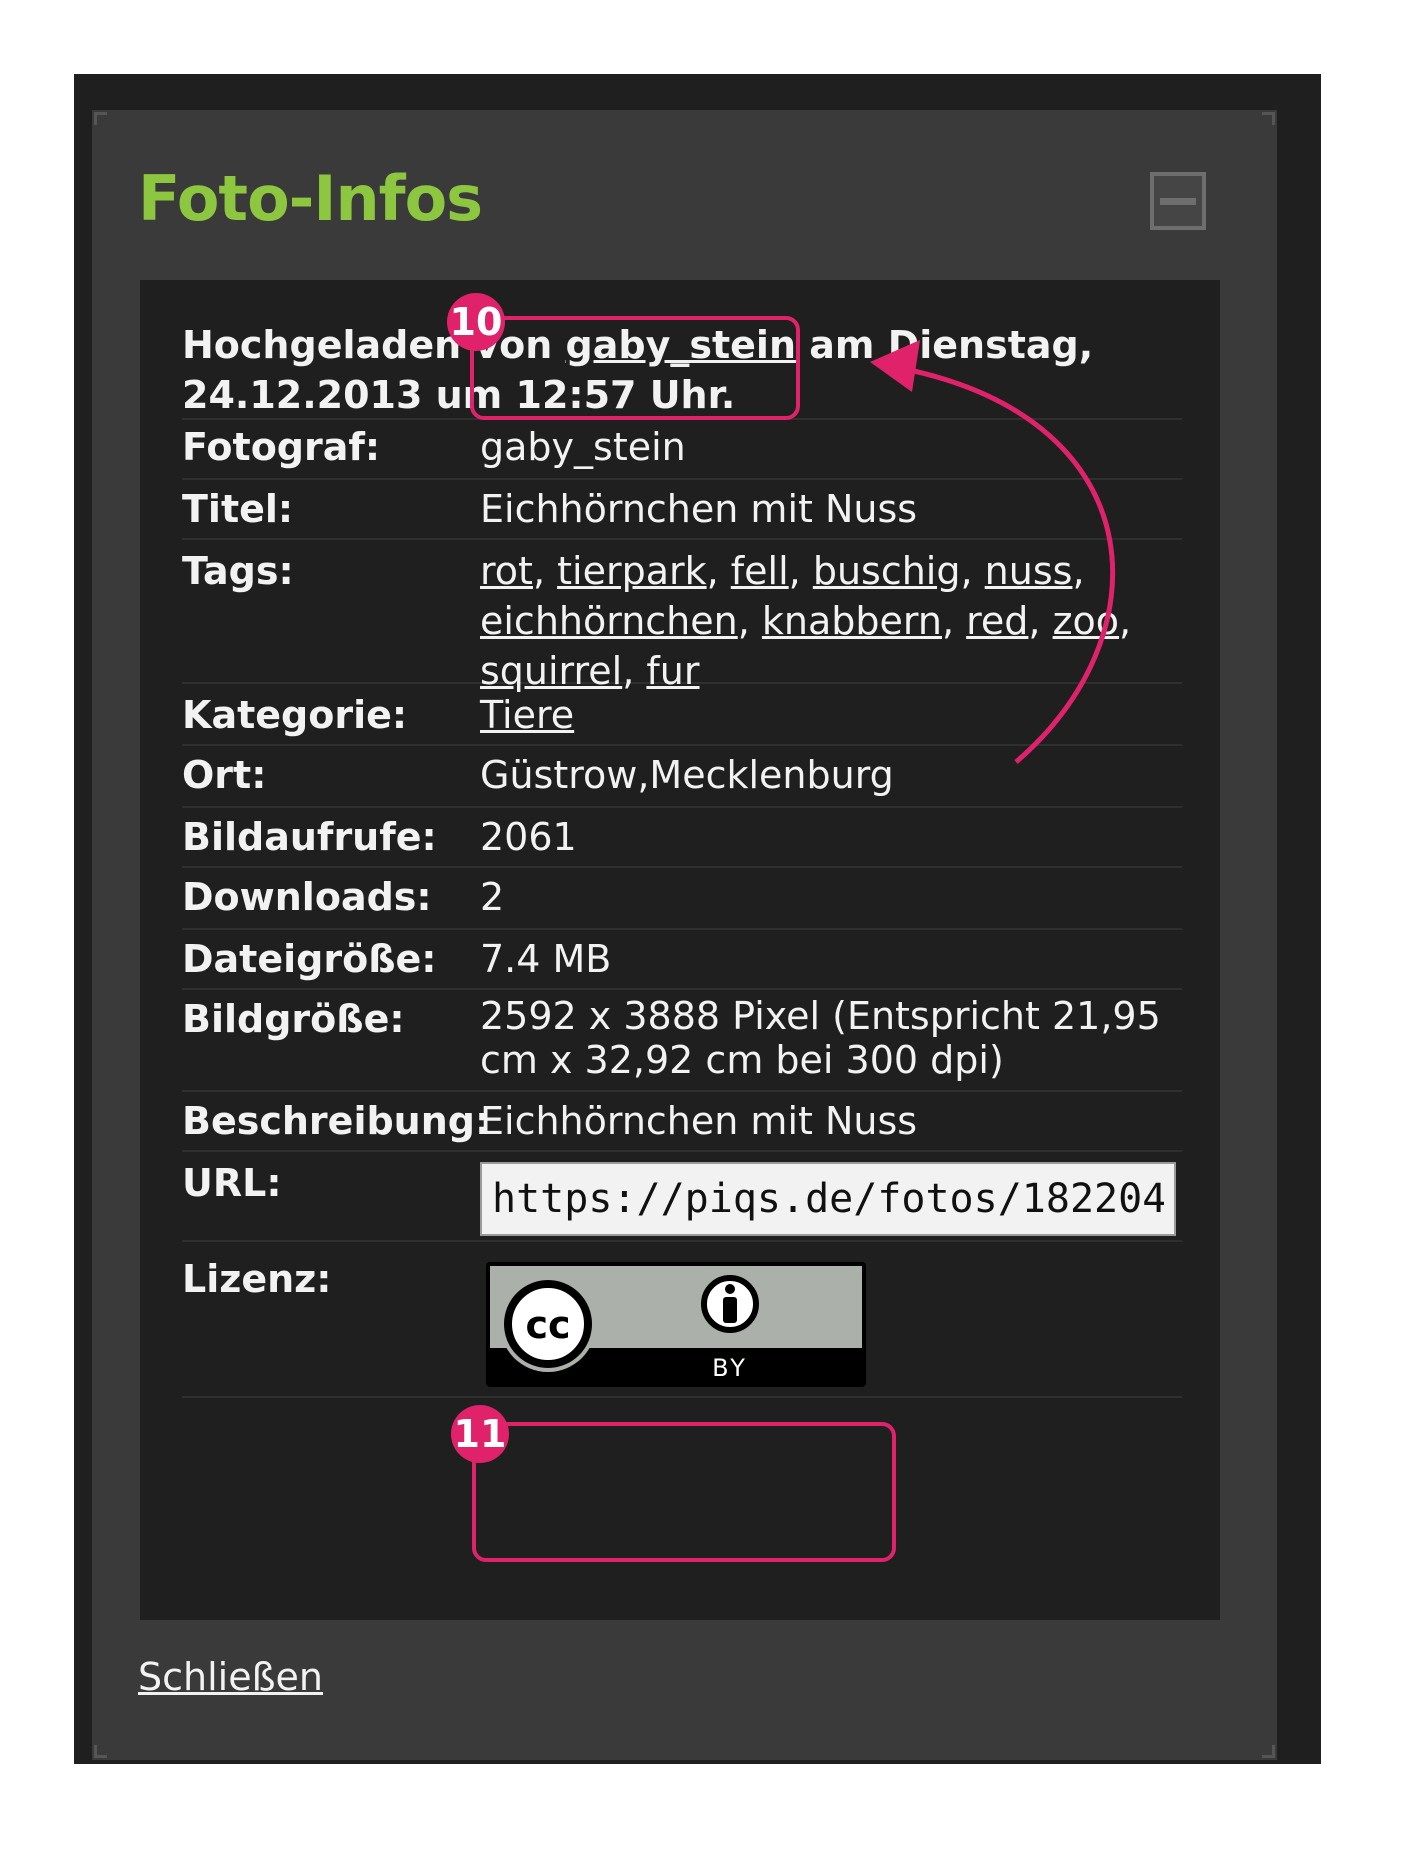 The height and width of the screenshot is (1858, 1410). What do you see at coordinates (895, 366) in the screenshot?
I see `arrow-head-icon` at bounding box center [895, 366].